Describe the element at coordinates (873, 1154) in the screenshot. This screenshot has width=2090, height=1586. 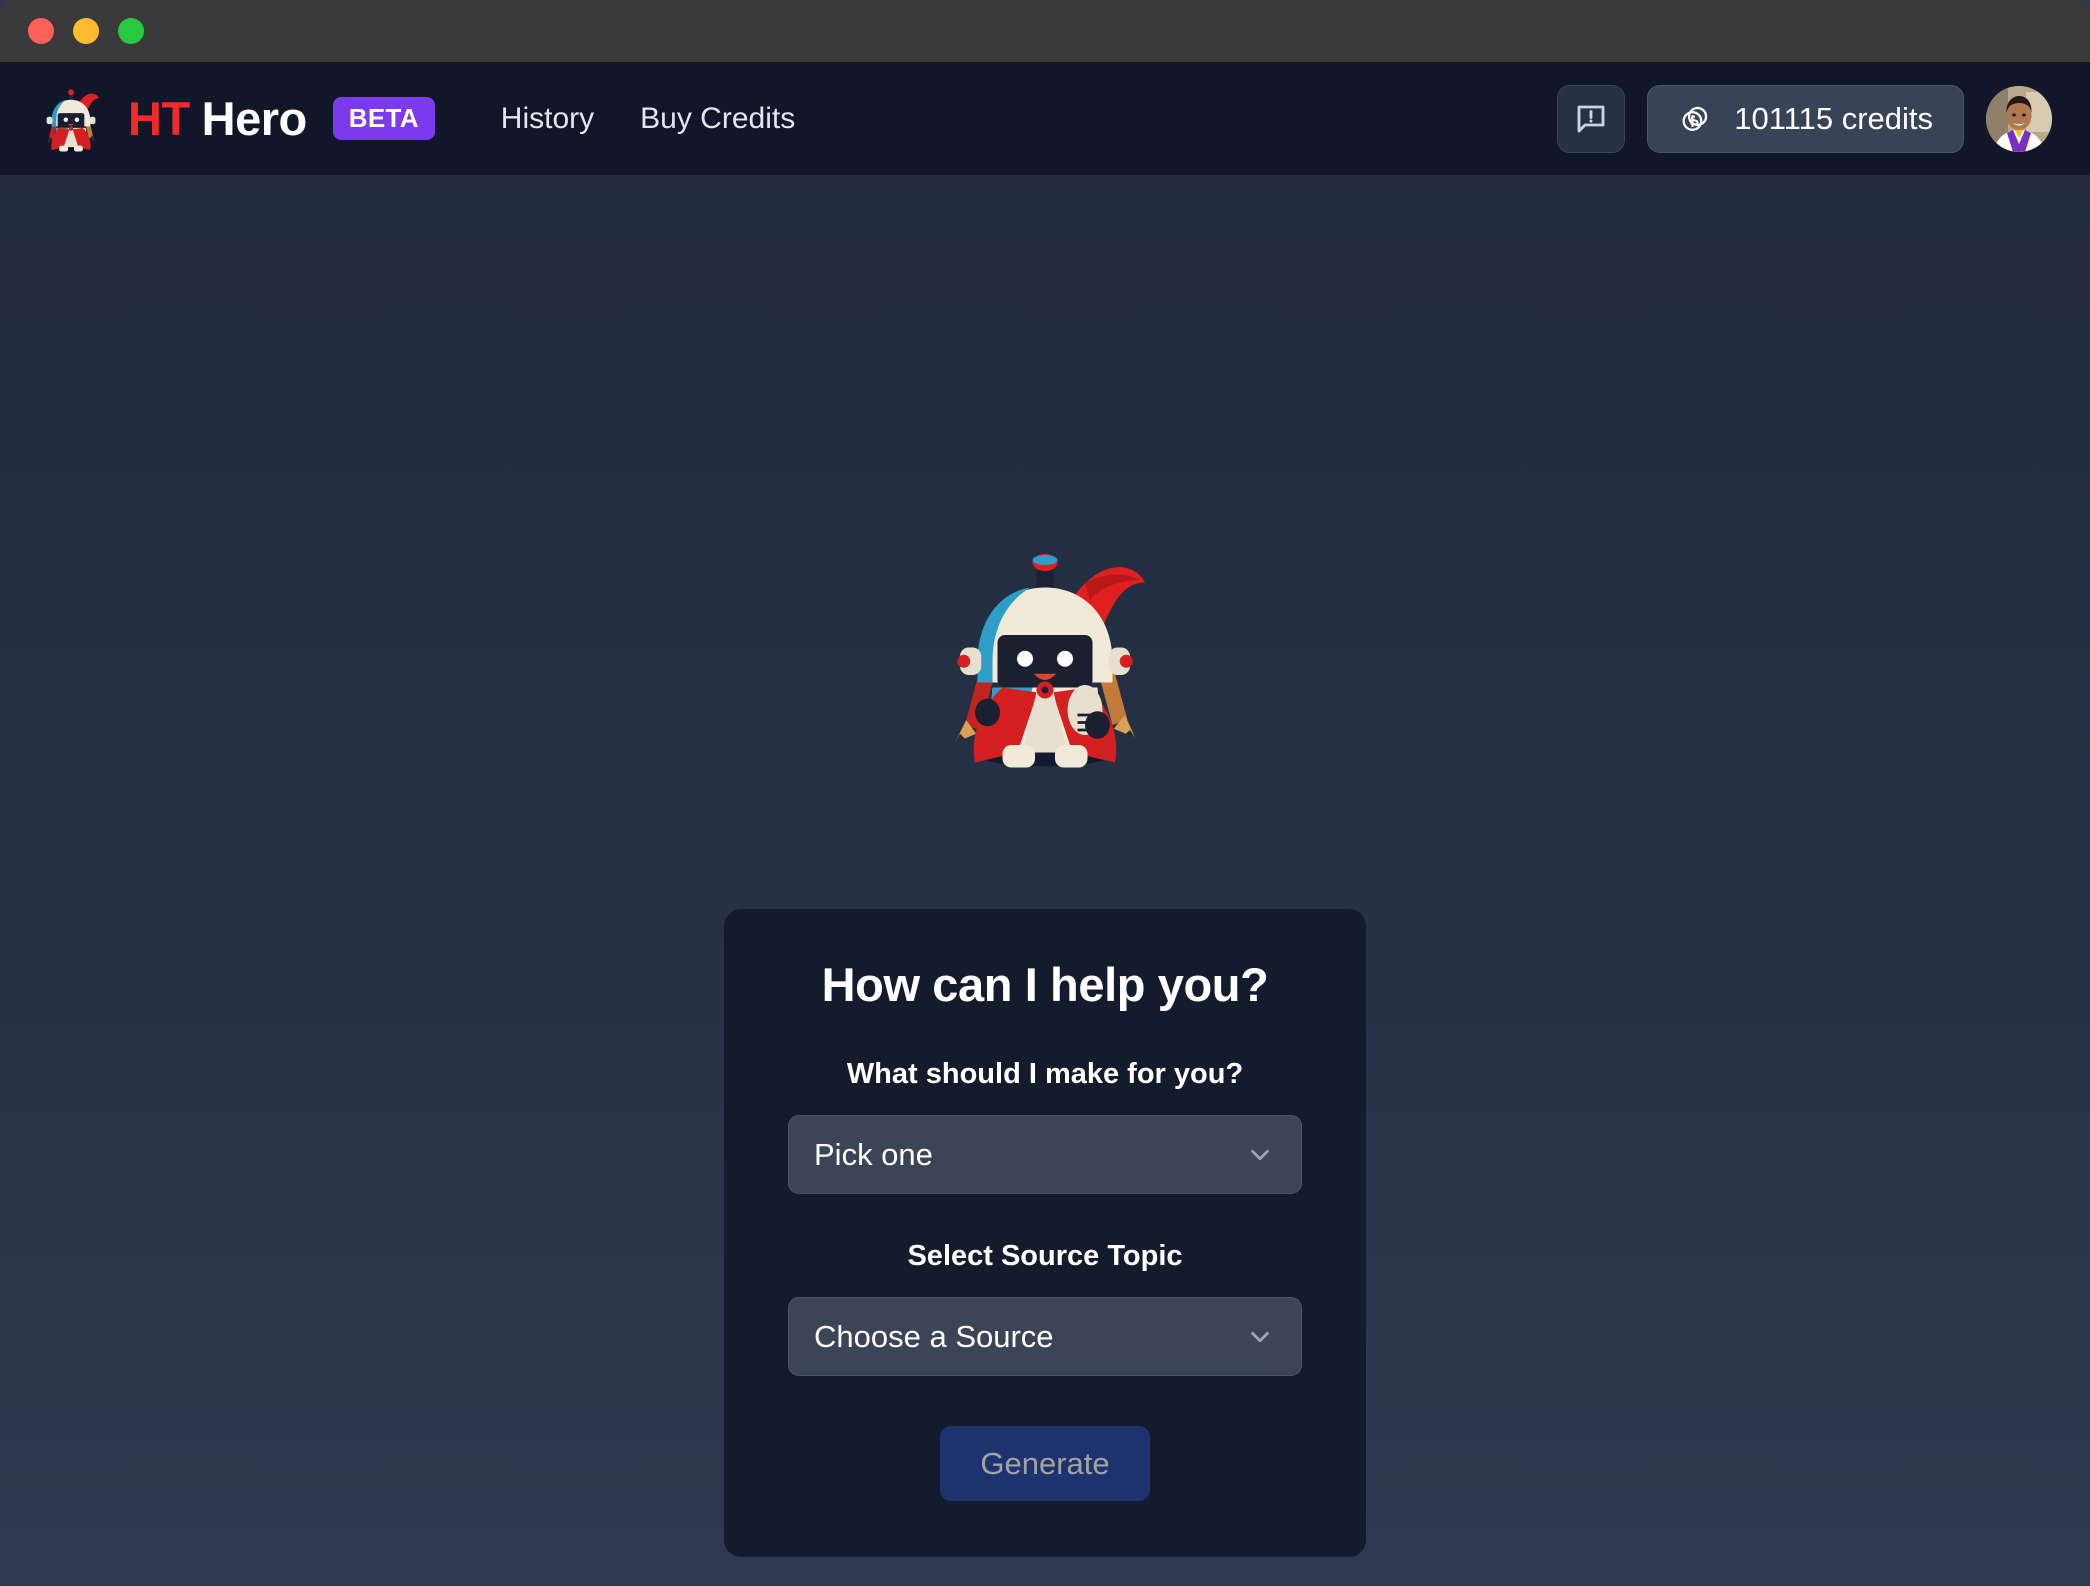
I see `make-type-select-value: Pick one` at that location.